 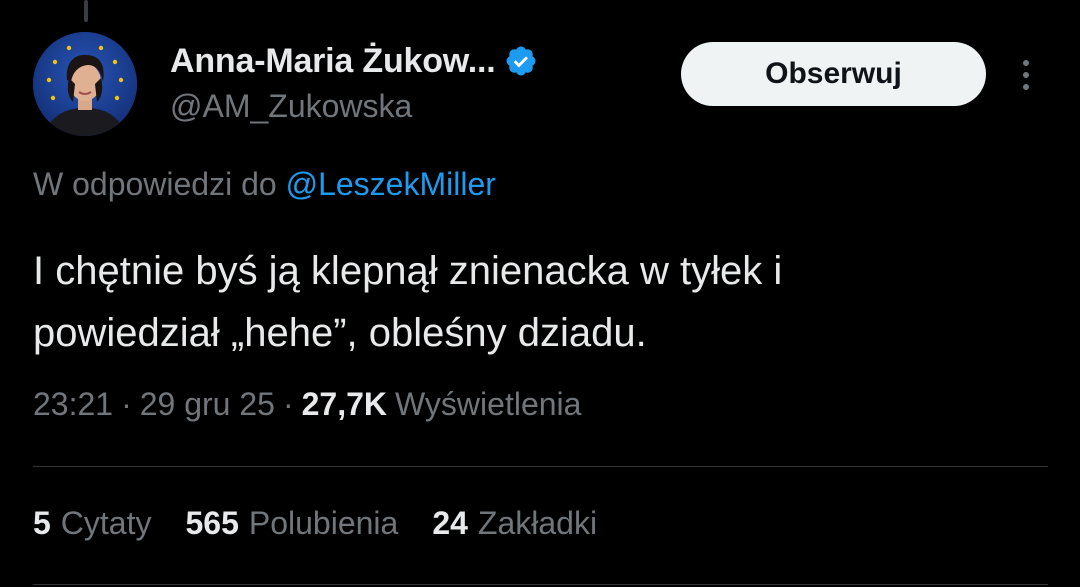 I want to click on verified-badge-icon, so click(x=521, y=61).